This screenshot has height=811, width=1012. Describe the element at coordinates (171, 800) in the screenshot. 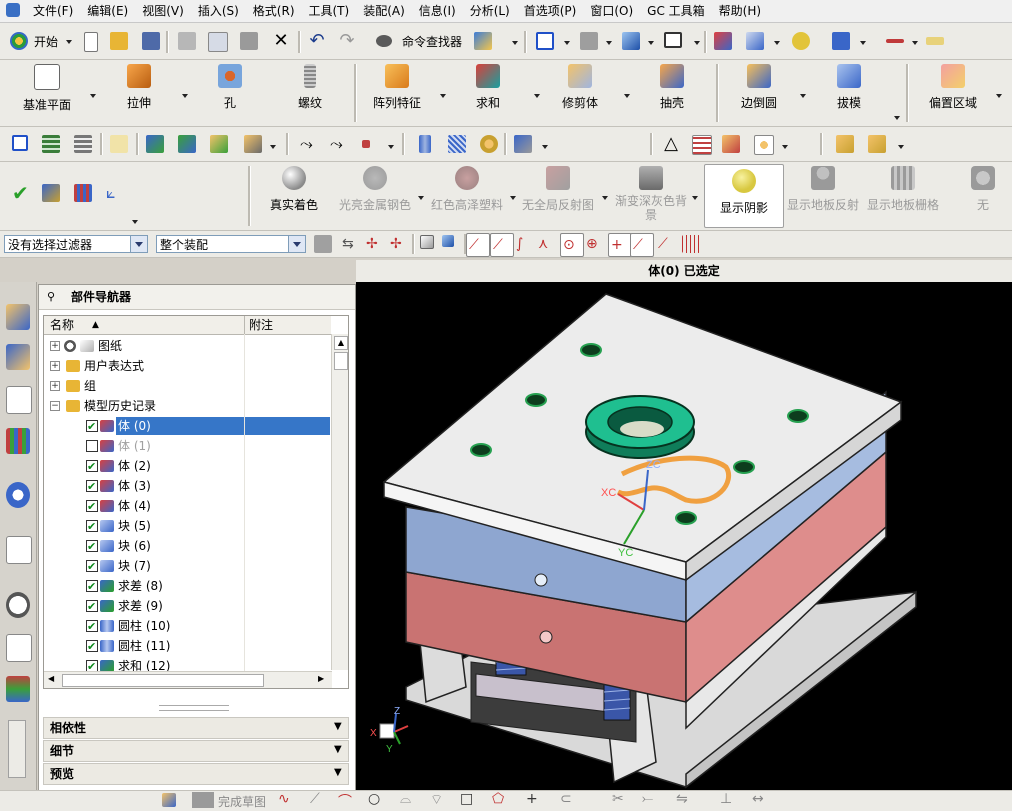

I see `finish-sketch-button` at that location.